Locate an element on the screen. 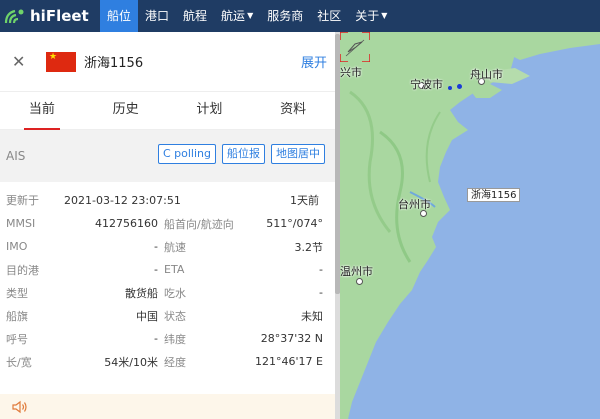 The height and width of the screenshot is (419, 600). info-row: 长/宽 54米/10米 经度 121°46'17 E is located at coordinates (167, 361).